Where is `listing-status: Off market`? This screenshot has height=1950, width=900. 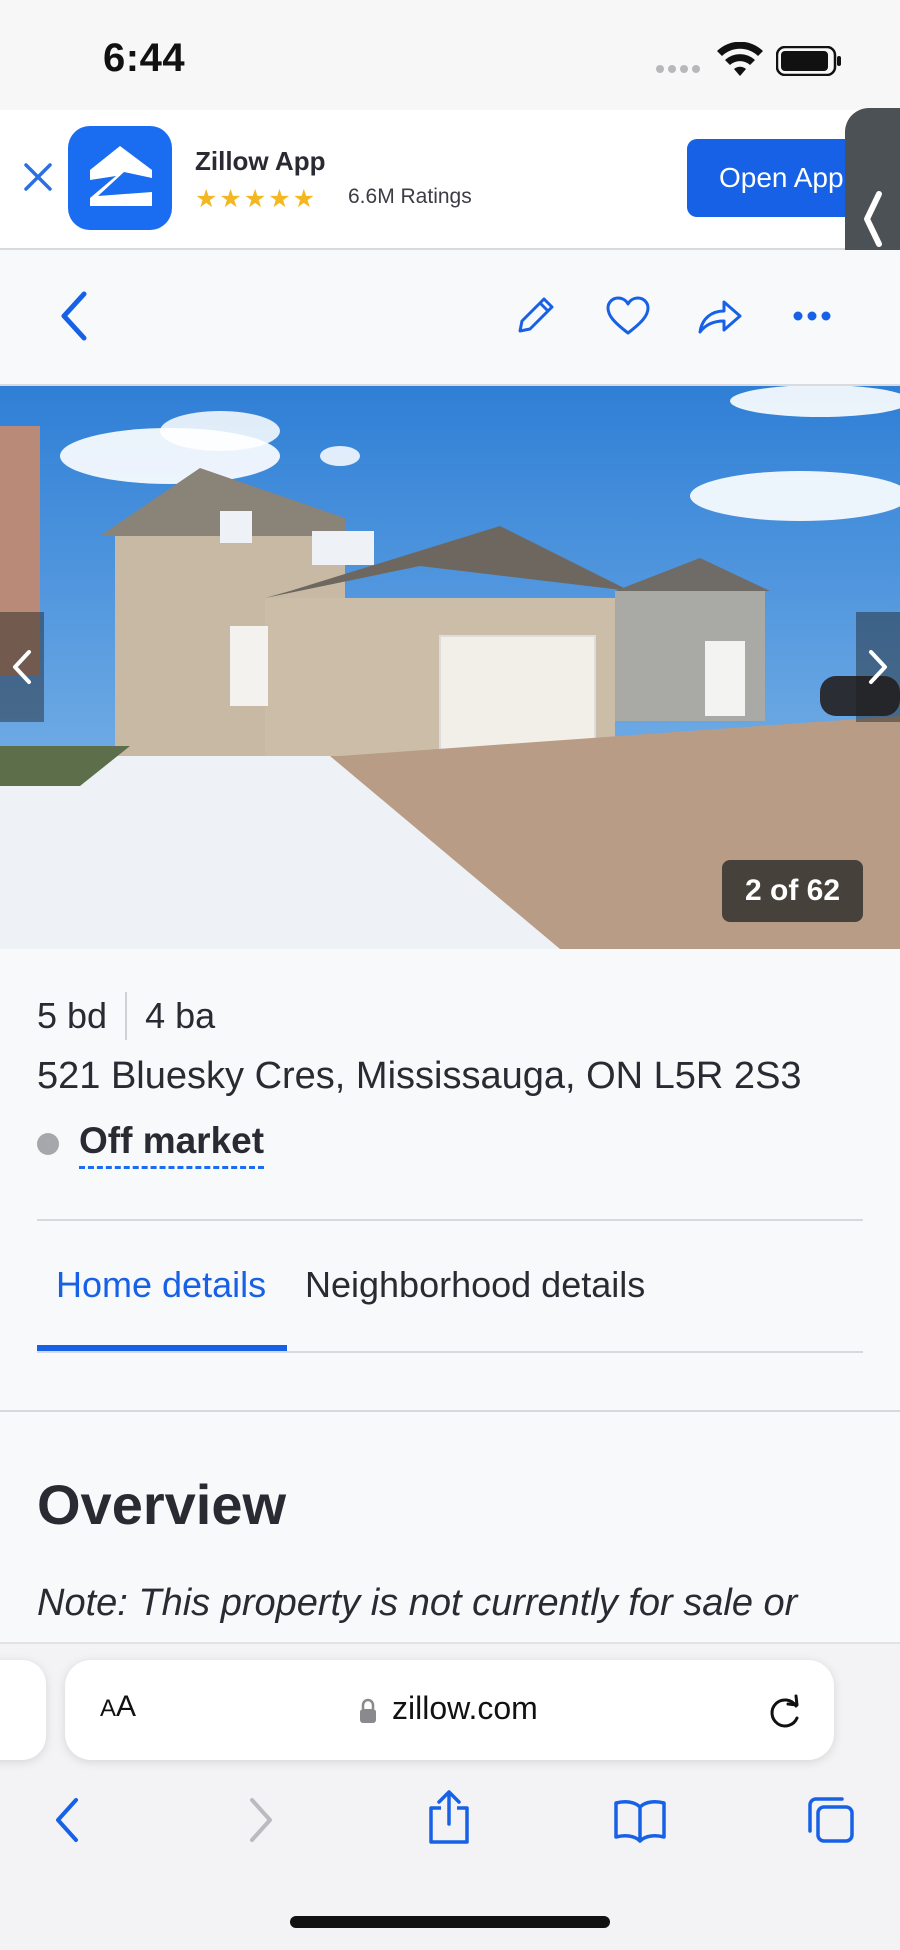
listing-status: Off market is located at coordinates (172, 1144).